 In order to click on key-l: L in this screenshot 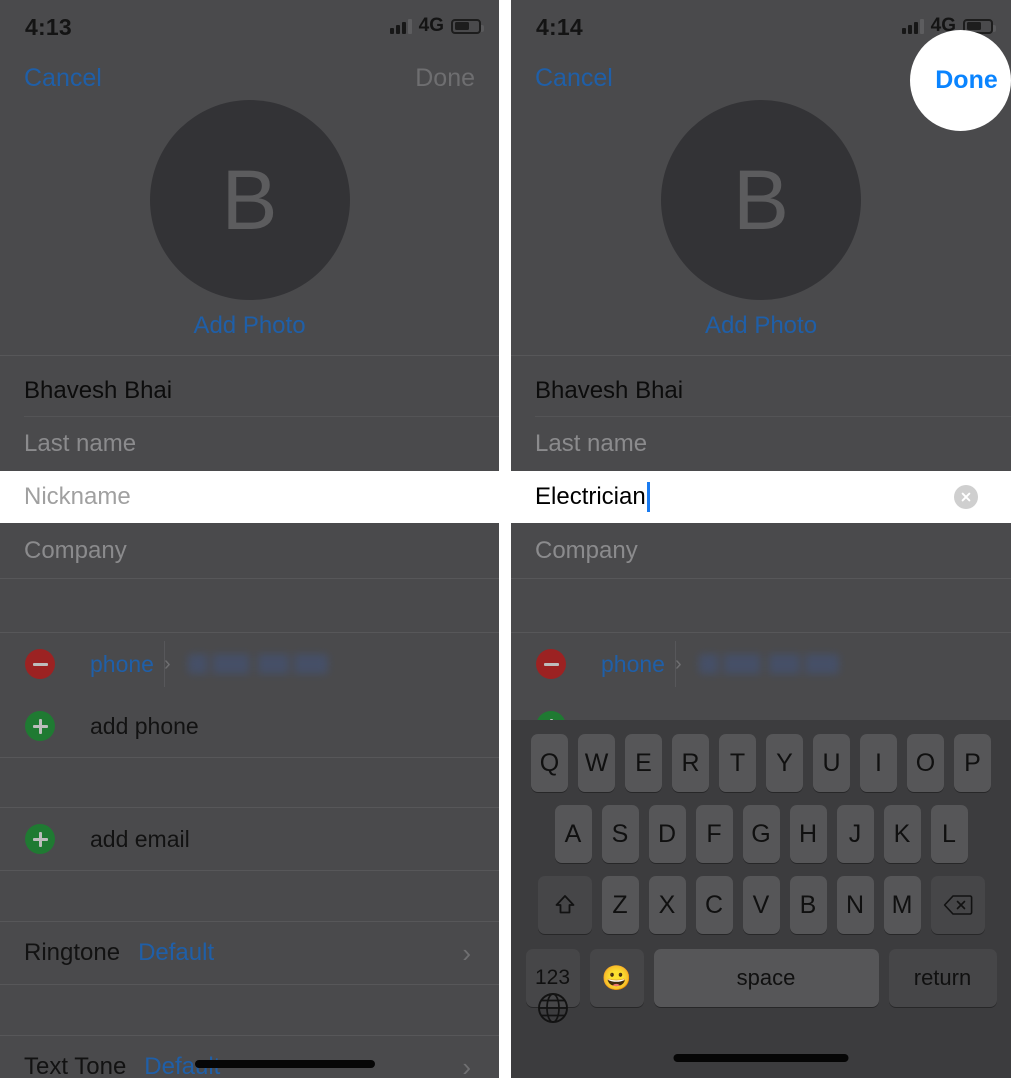, I will do `click(949, 834)`.